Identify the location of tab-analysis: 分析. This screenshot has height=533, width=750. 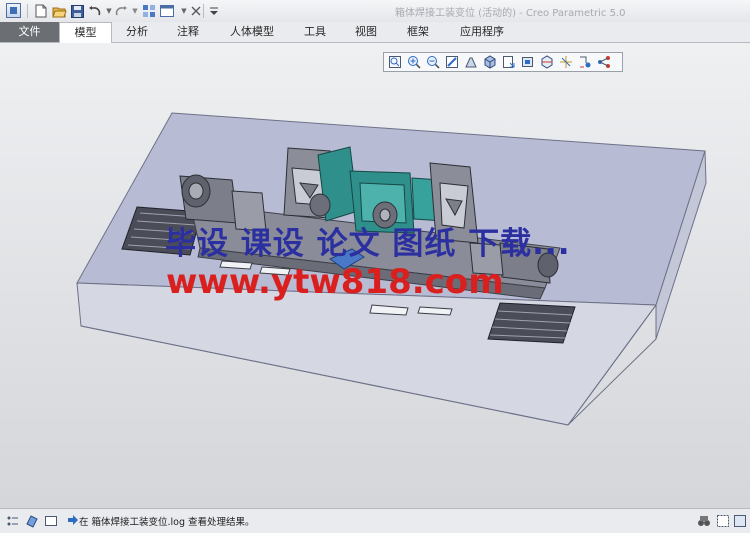
(137, 32).